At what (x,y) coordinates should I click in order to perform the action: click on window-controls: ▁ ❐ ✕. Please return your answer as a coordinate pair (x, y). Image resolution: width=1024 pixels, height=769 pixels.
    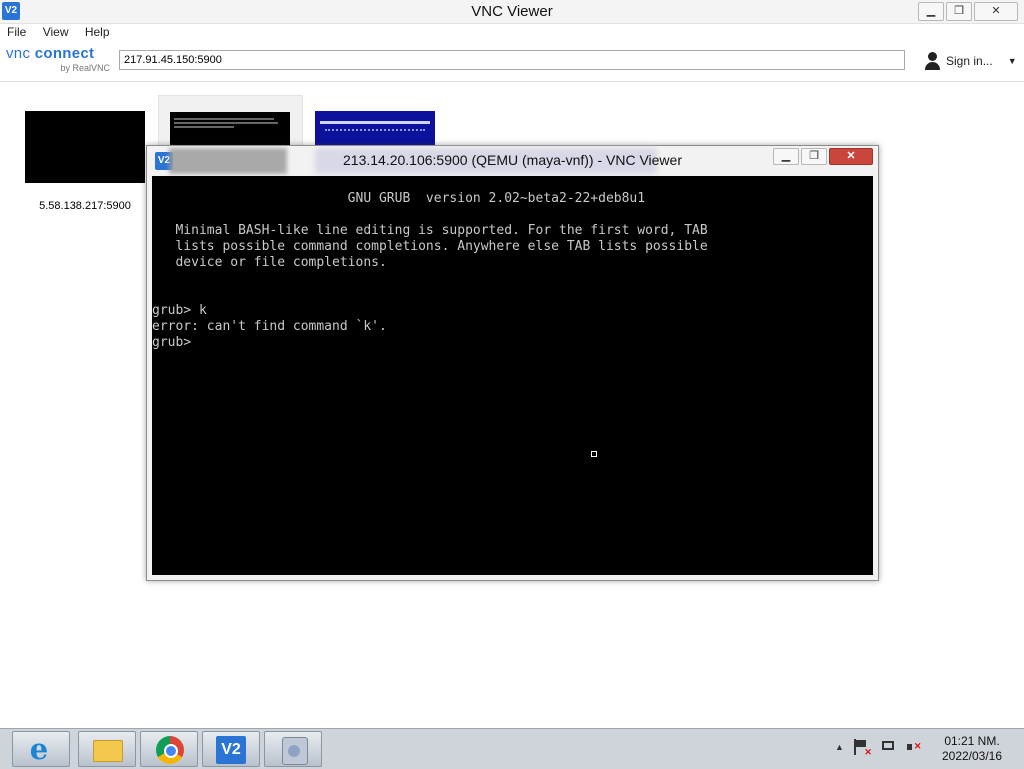
    Looking at the image, I should click on (968, 11).